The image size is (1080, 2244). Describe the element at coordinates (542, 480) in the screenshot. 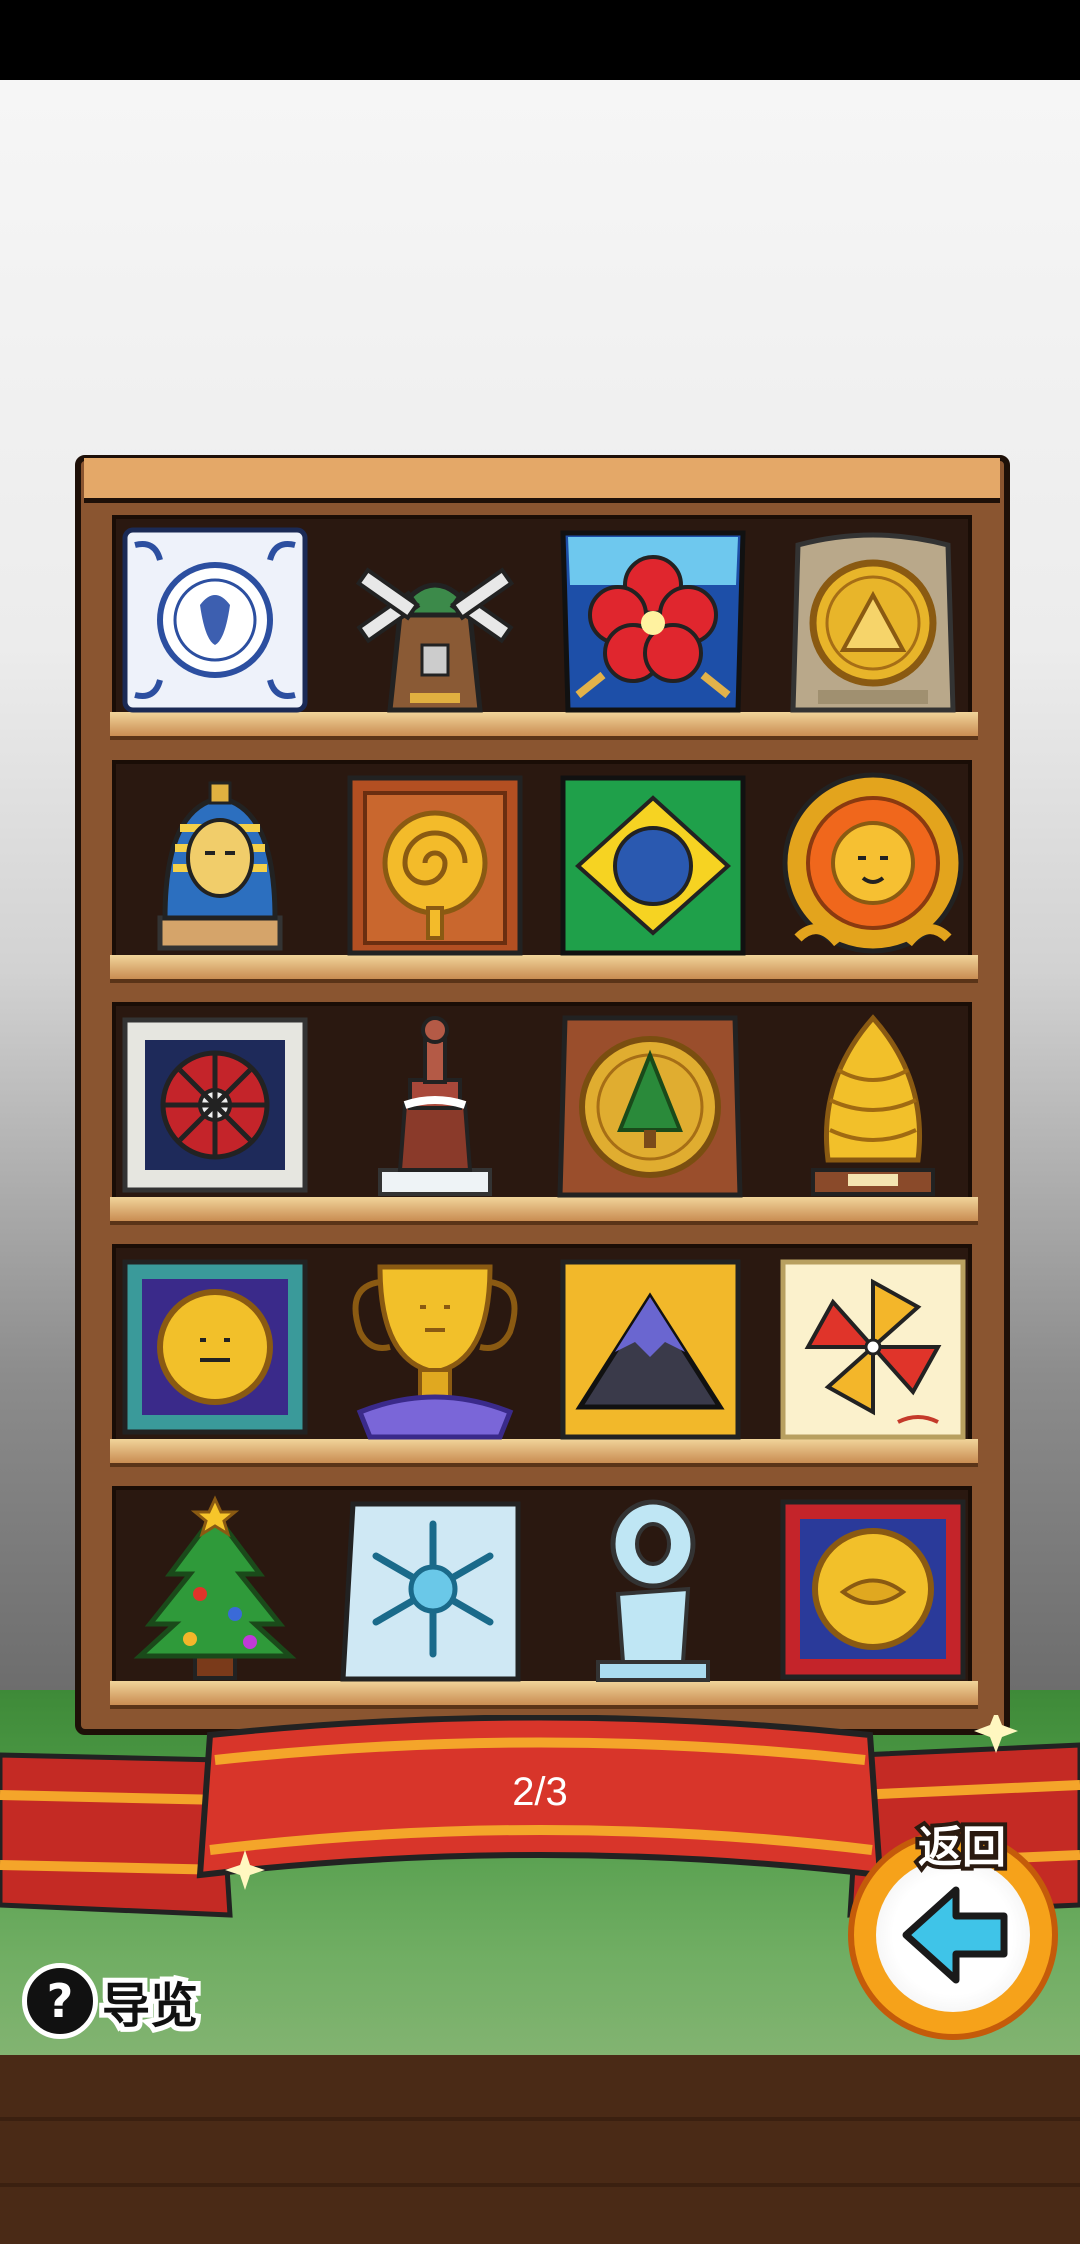

I see `bookshelf-top` at that location.